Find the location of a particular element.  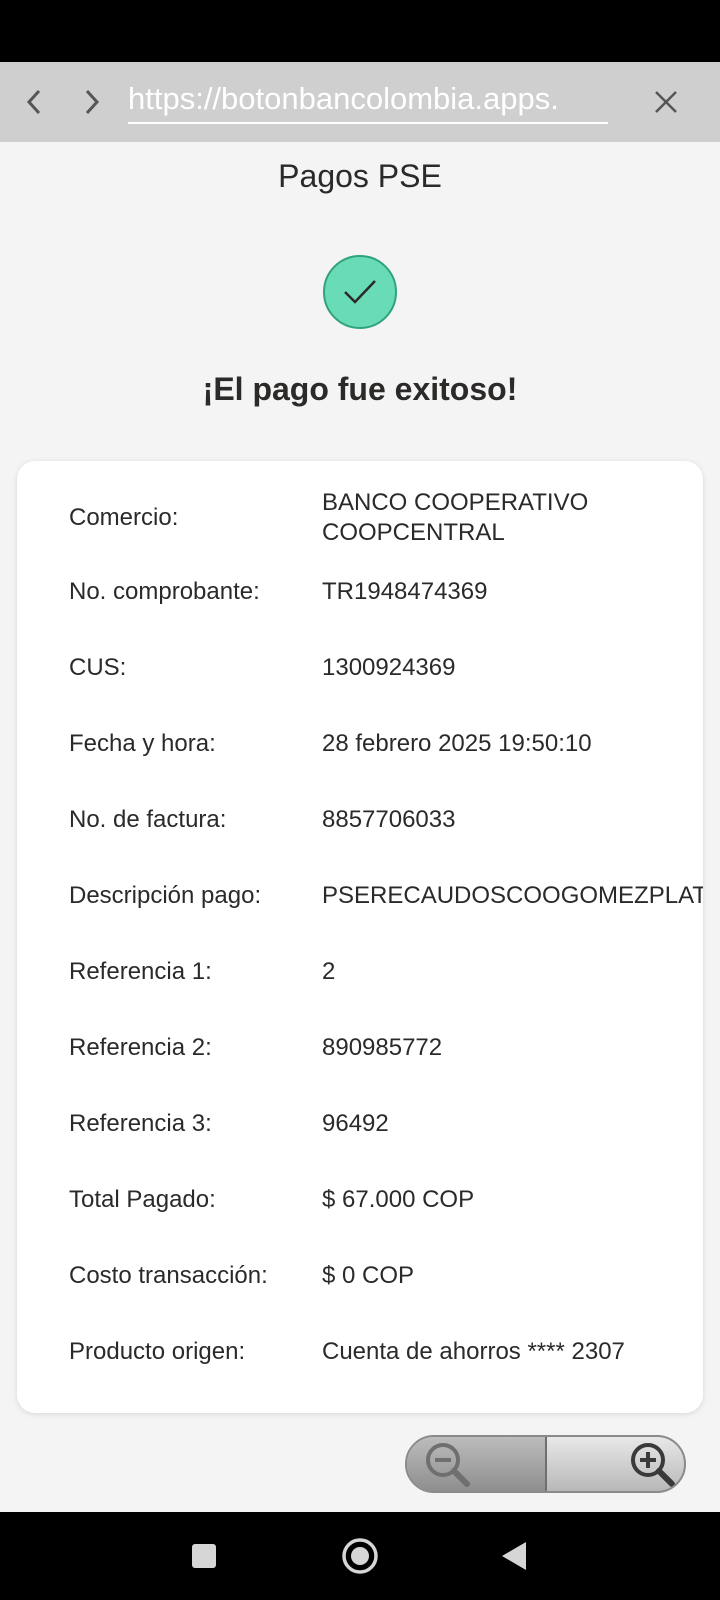

row-value: $ 67.000 COP is located at coordinates (398, 1199).